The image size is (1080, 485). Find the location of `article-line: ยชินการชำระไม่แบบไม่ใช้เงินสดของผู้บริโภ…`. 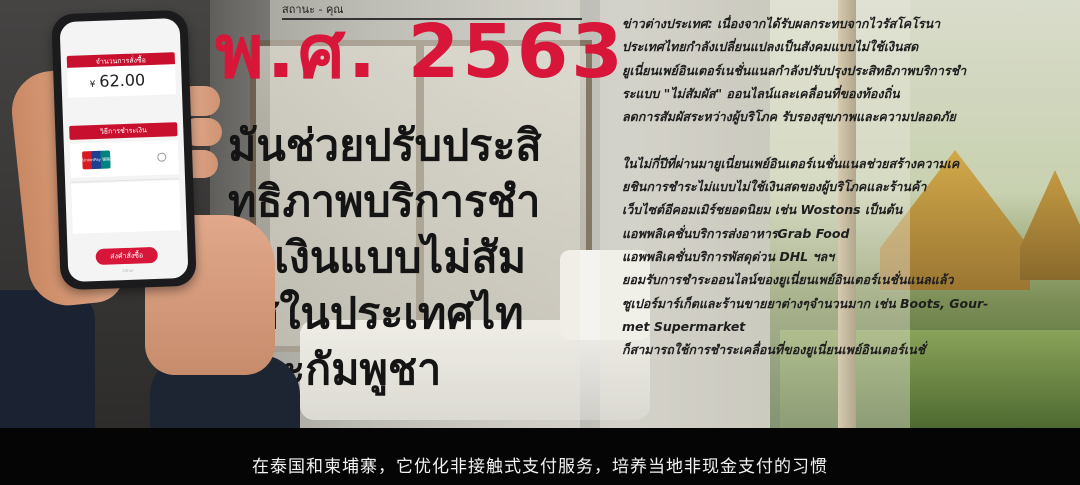

article-line: ยชินการชำระไม่แบบไม่ใช้เงินสดของผู้บริโภ… is located at coordinates (774, 187).